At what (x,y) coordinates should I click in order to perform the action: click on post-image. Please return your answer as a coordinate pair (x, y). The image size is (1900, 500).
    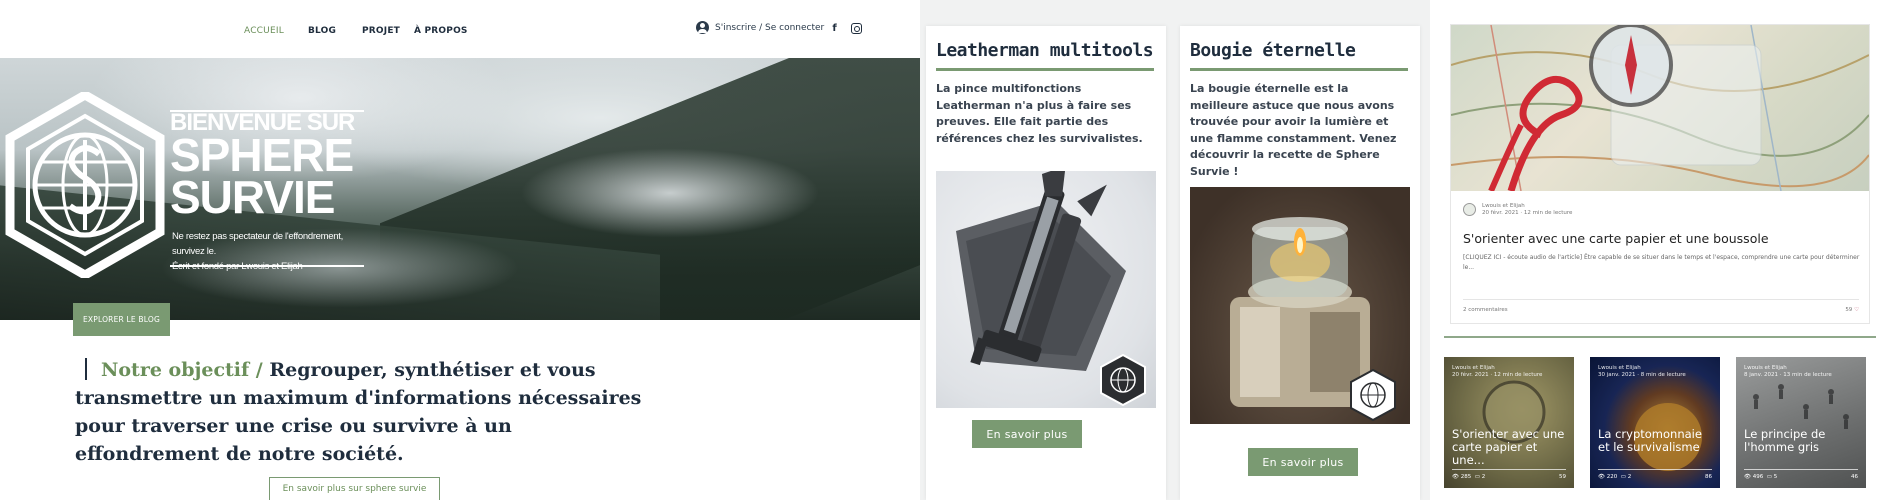
    Looking at the image, I should click on (1660, 108).